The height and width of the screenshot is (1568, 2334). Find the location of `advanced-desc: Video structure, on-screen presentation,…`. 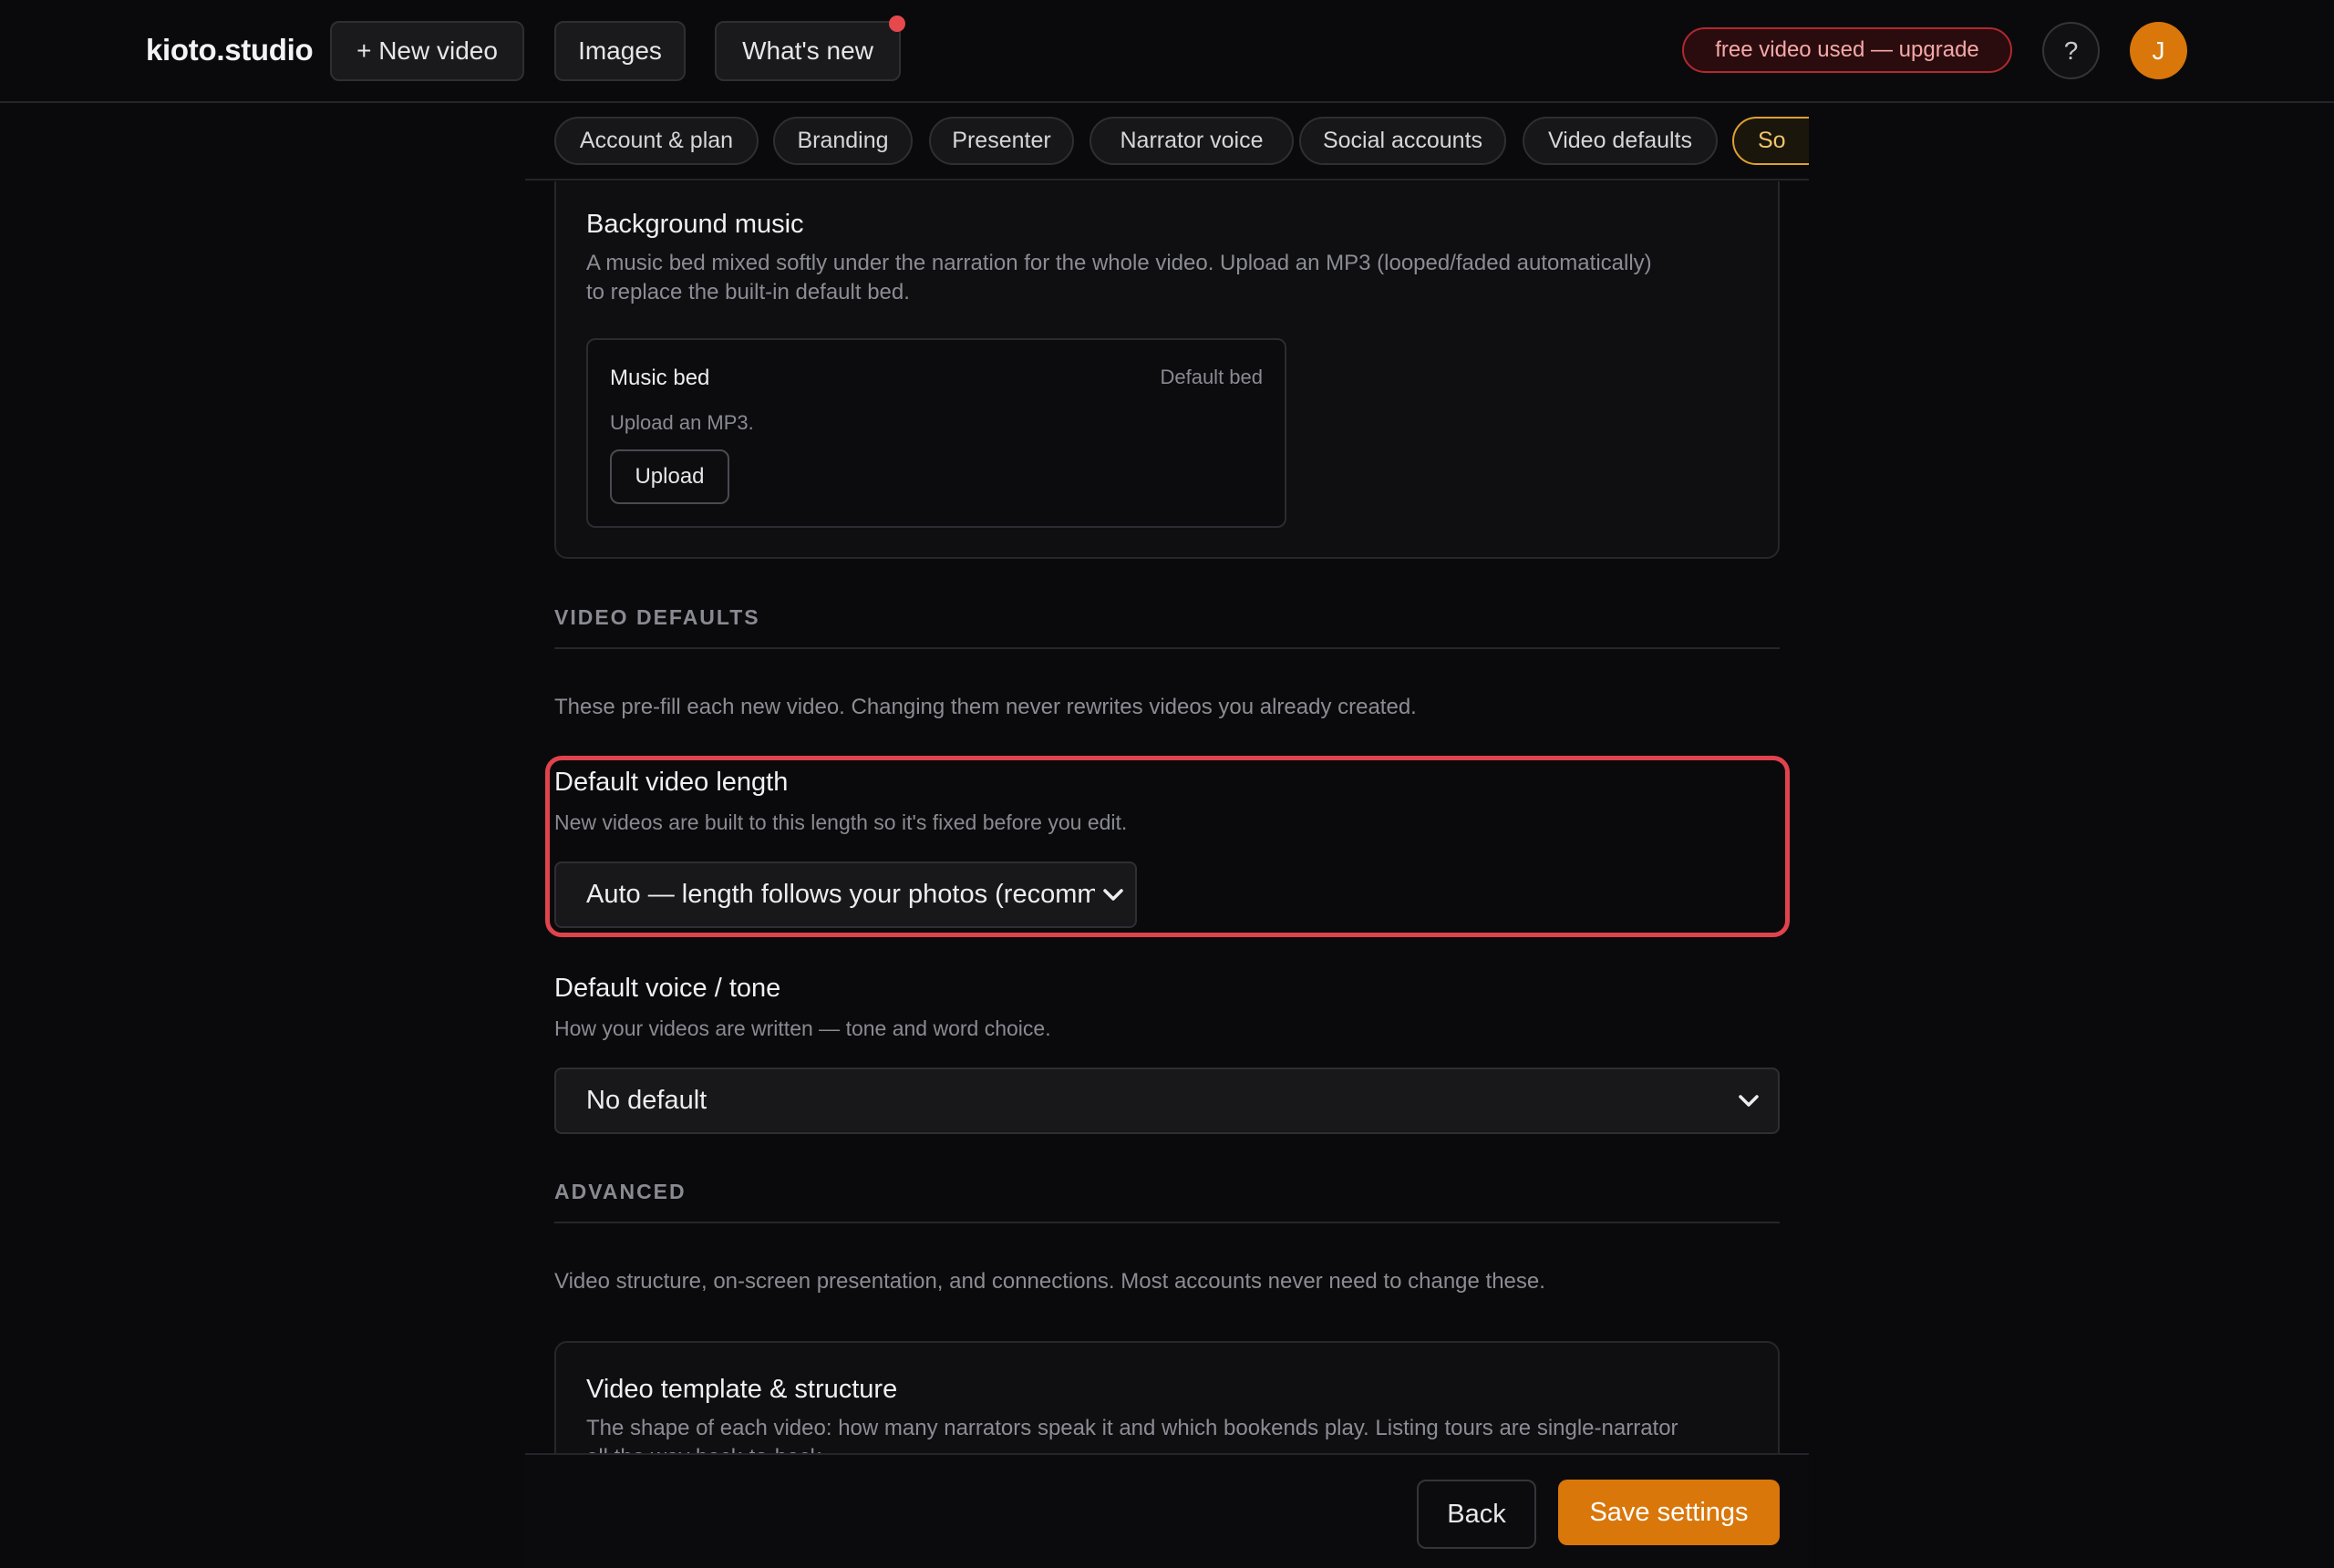

advanced-desc: Video structure, on-screen presentation,… is located at coordinates (1049, 1281).